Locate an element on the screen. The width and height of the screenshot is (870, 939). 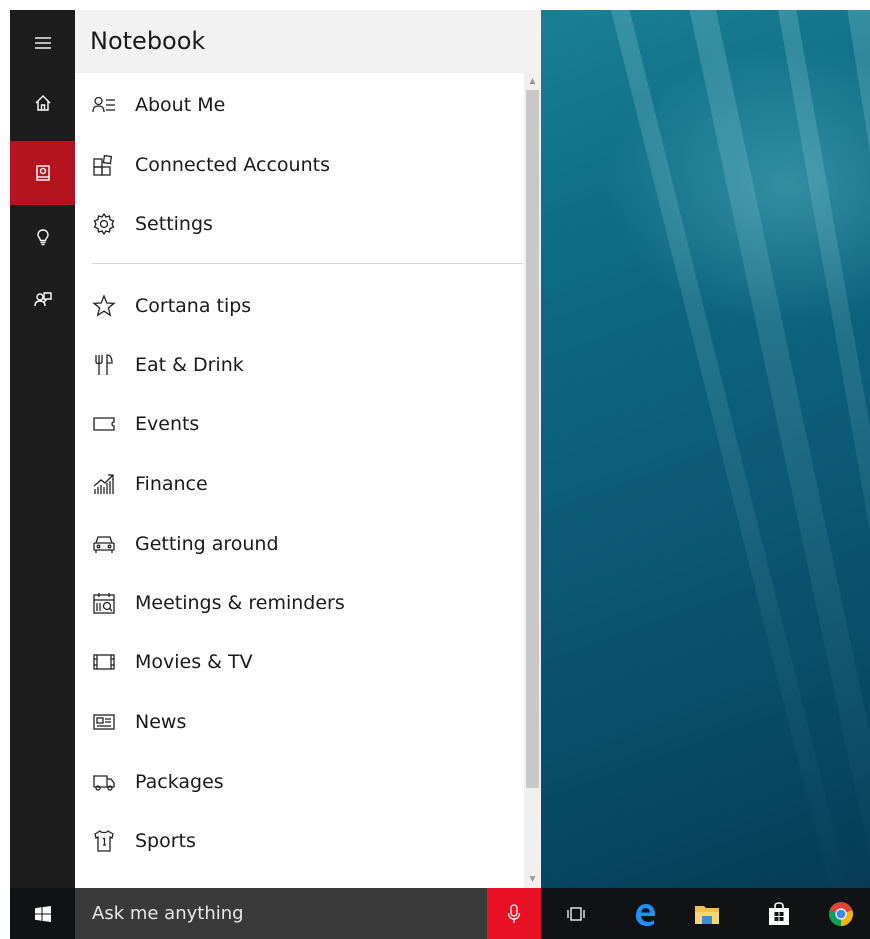
scroll-down-arrow-icon: ▼ is located at coordinates (532, 879).